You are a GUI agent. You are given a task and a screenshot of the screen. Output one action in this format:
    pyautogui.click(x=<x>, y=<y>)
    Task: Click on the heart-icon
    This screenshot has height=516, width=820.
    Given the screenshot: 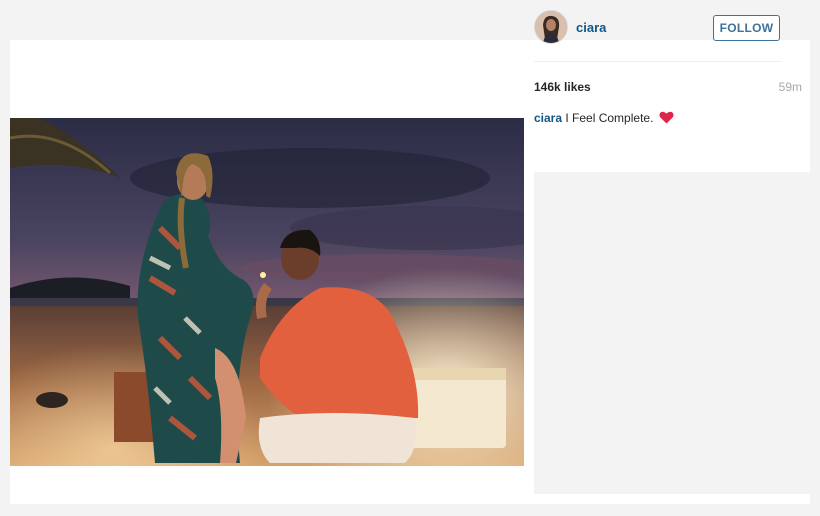 What is the action you would take?
    pyautogui.click(x=666, y=119)
    